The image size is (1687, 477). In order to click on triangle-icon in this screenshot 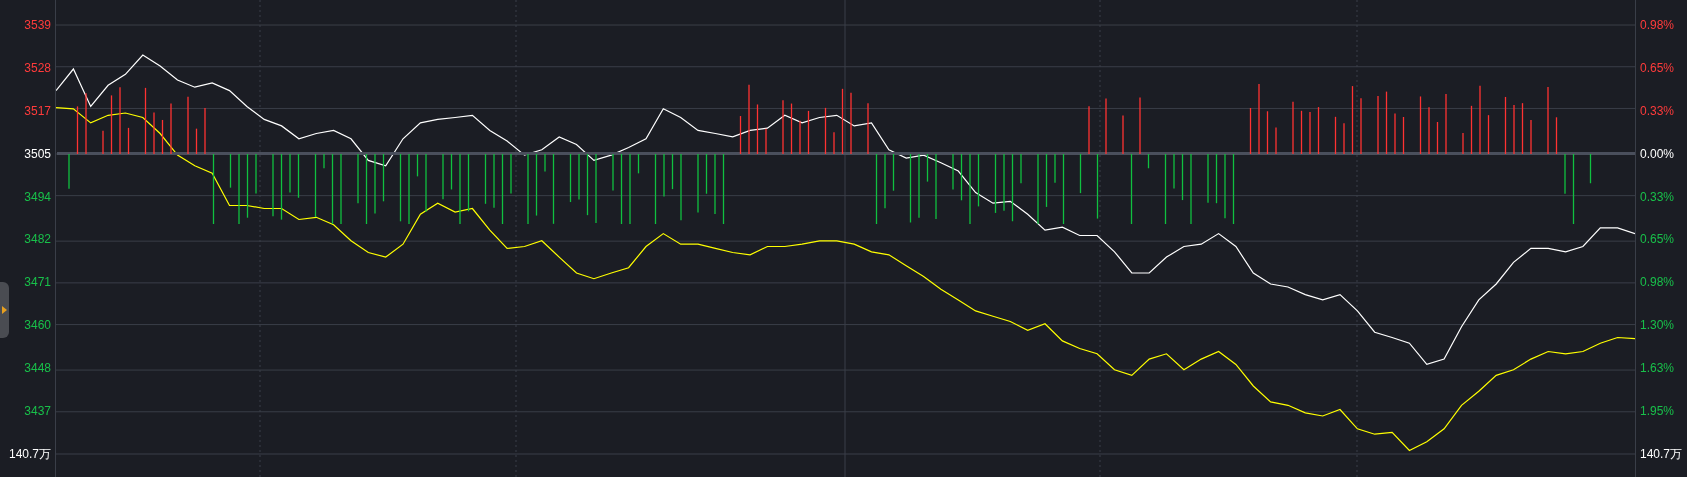, I will do `click(4, 310)`.